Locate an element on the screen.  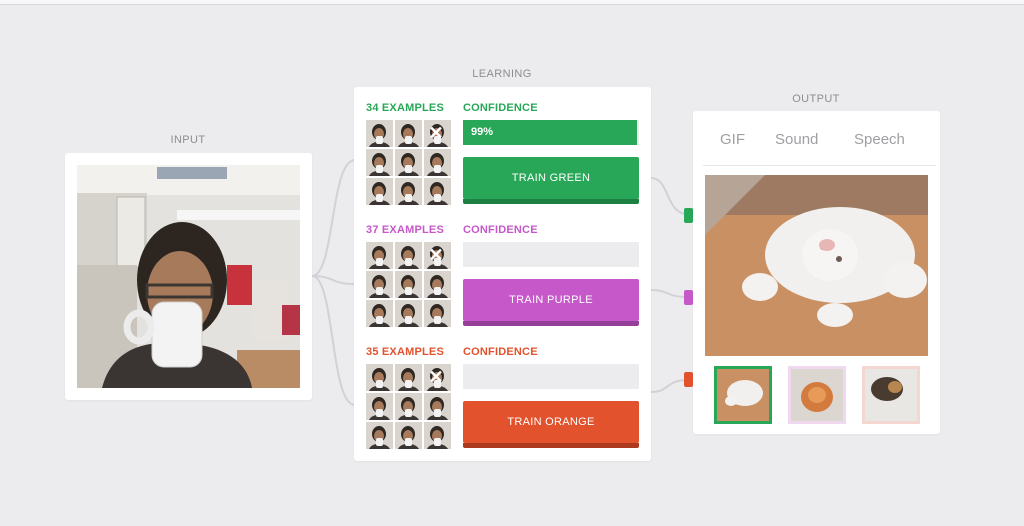
green-clear-examples-button: ✕ is located at coordinates (436, 133).